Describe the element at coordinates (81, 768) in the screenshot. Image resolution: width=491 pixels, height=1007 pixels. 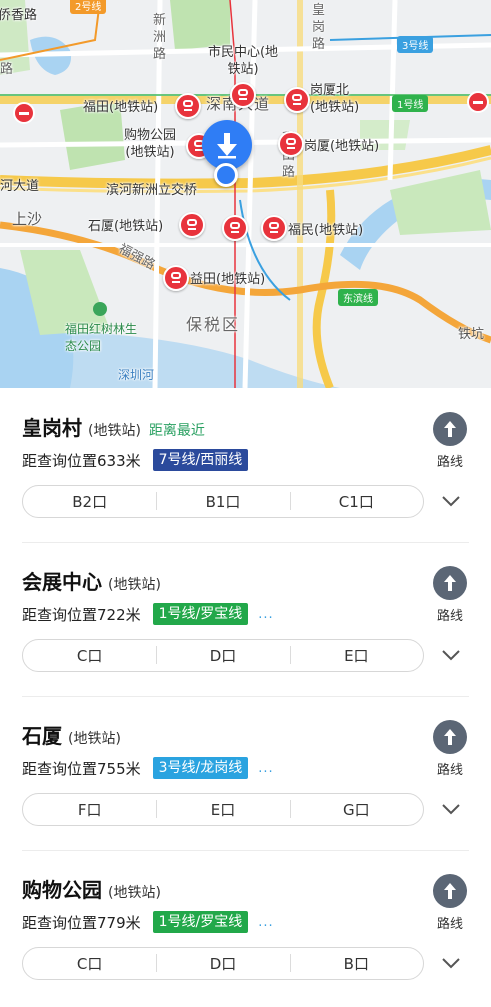
I see `distance-text: 距查询位置755米` at that location.